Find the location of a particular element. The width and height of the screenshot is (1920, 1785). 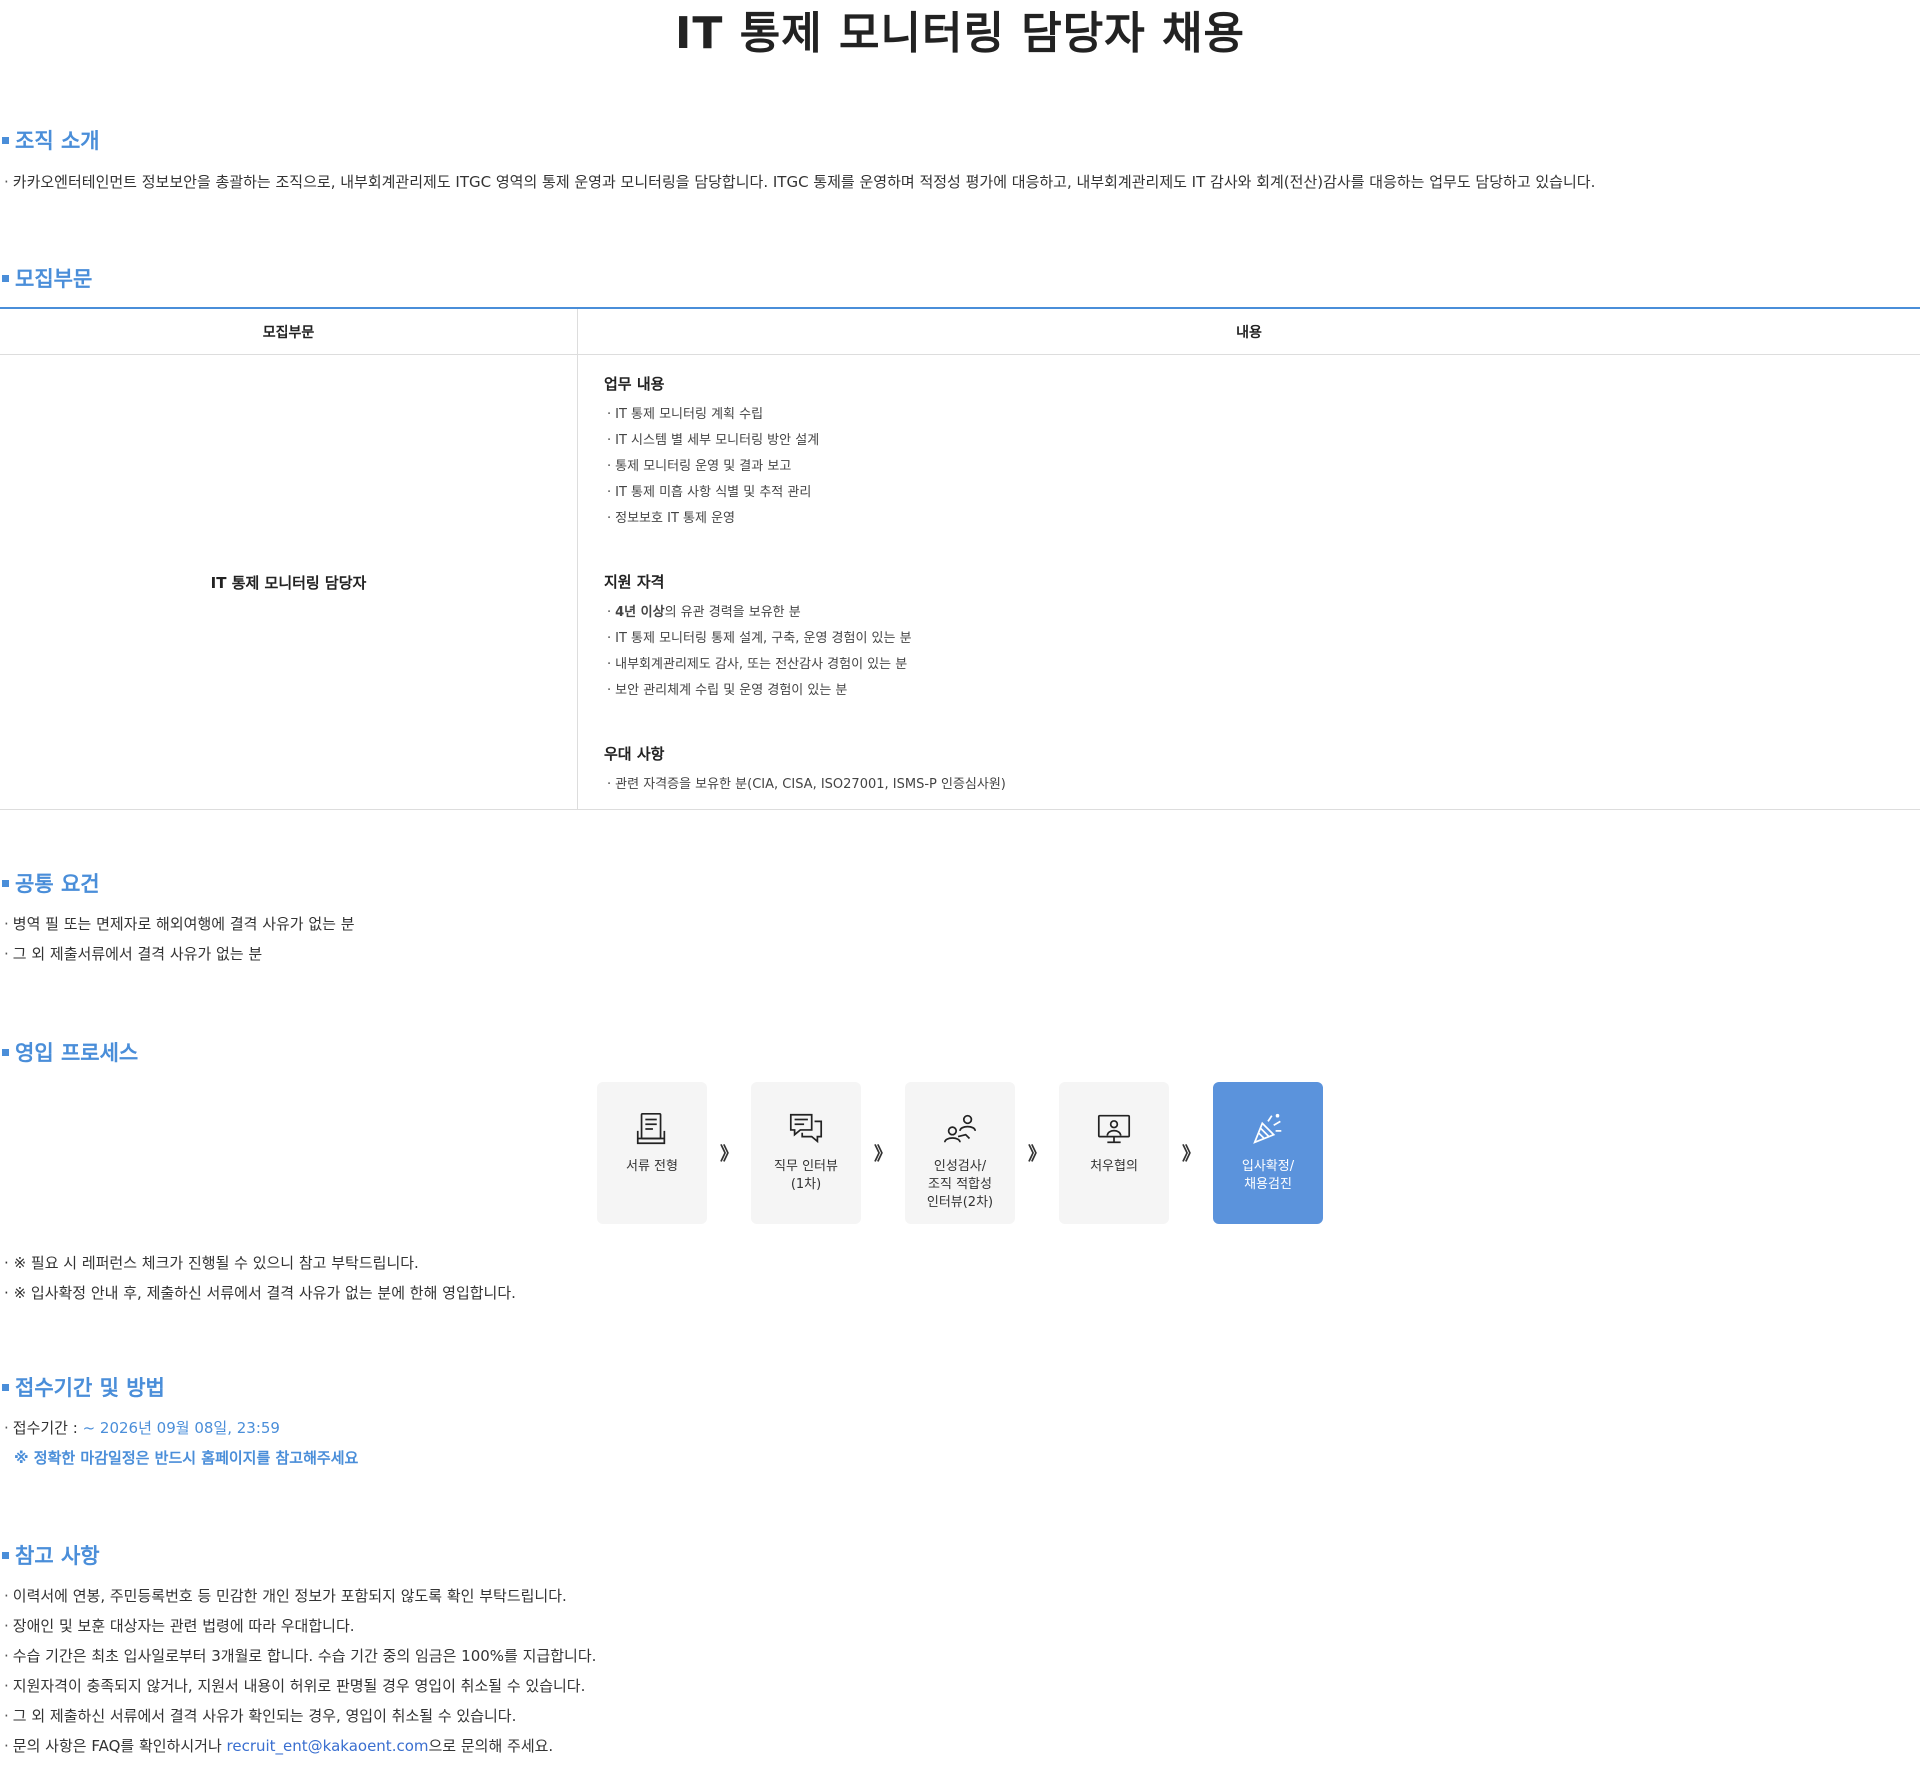

step-label: 직무 인터뷰 (1차) is located at coordinates (806, 1175).